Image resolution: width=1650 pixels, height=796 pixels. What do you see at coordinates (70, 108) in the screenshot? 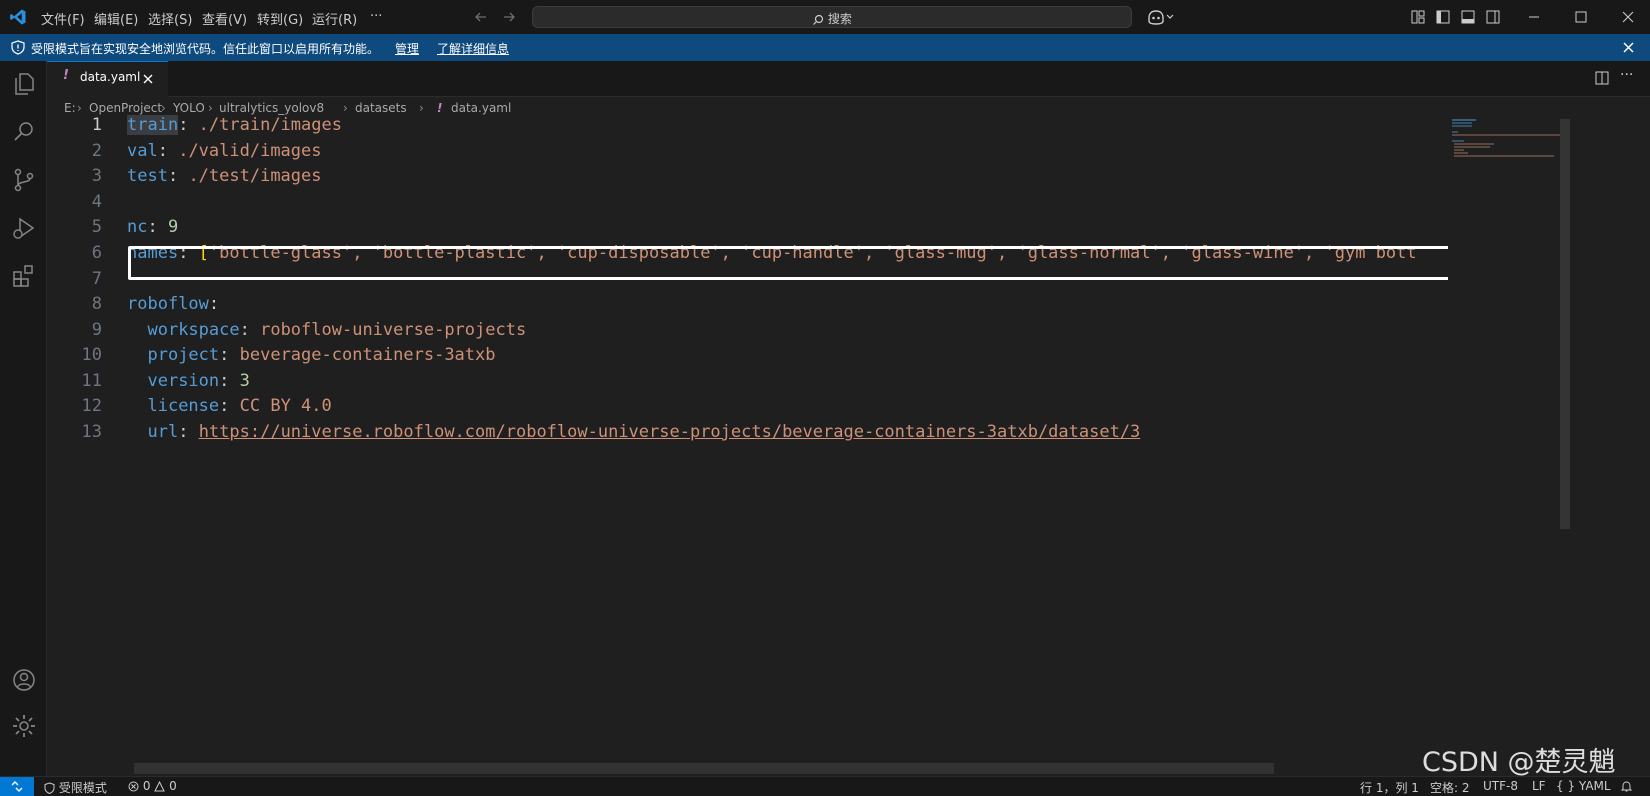
I see `breadcrumb-item: E:` at bounding box center [70, 108].